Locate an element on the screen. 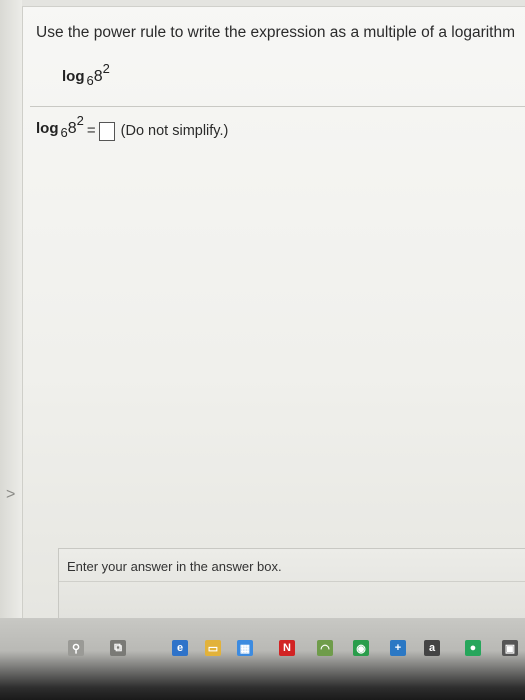 Image resolution: width=525 pixels, height=700 pixels. search-icon: ⚲ is located at coordinates (76, 648).